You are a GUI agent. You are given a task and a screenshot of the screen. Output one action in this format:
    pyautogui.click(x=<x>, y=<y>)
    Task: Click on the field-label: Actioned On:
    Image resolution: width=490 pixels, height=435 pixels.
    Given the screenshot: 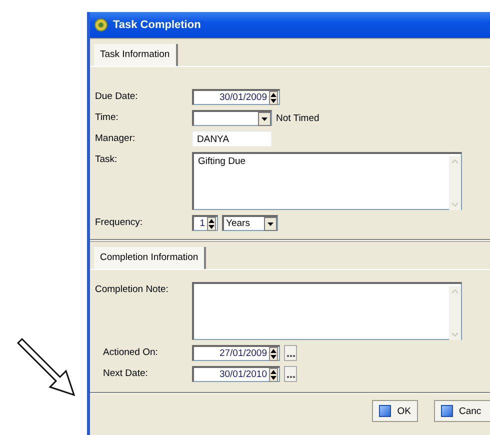 What is the action you would take?
    pyautogui.click(x=130, y=353)
    